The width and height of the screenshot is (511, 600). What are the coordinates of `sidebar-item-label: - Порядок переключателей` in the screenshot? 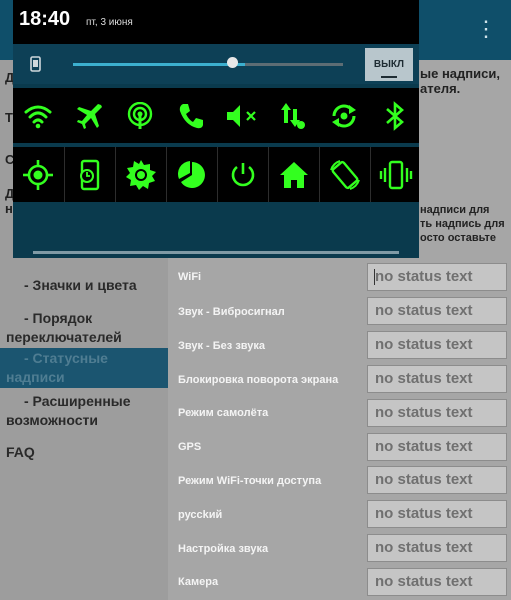 It's located at (64, 327).